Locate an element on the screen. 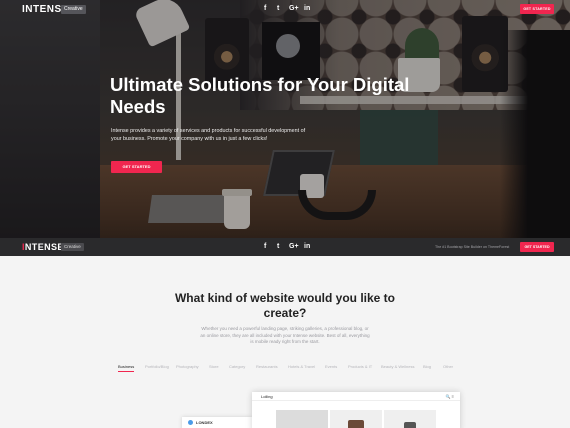 Image resolution: width=570 pixels, height=428 pixels. get-started-button-sticky: GET STARTED is located at coordinates (537, 247).